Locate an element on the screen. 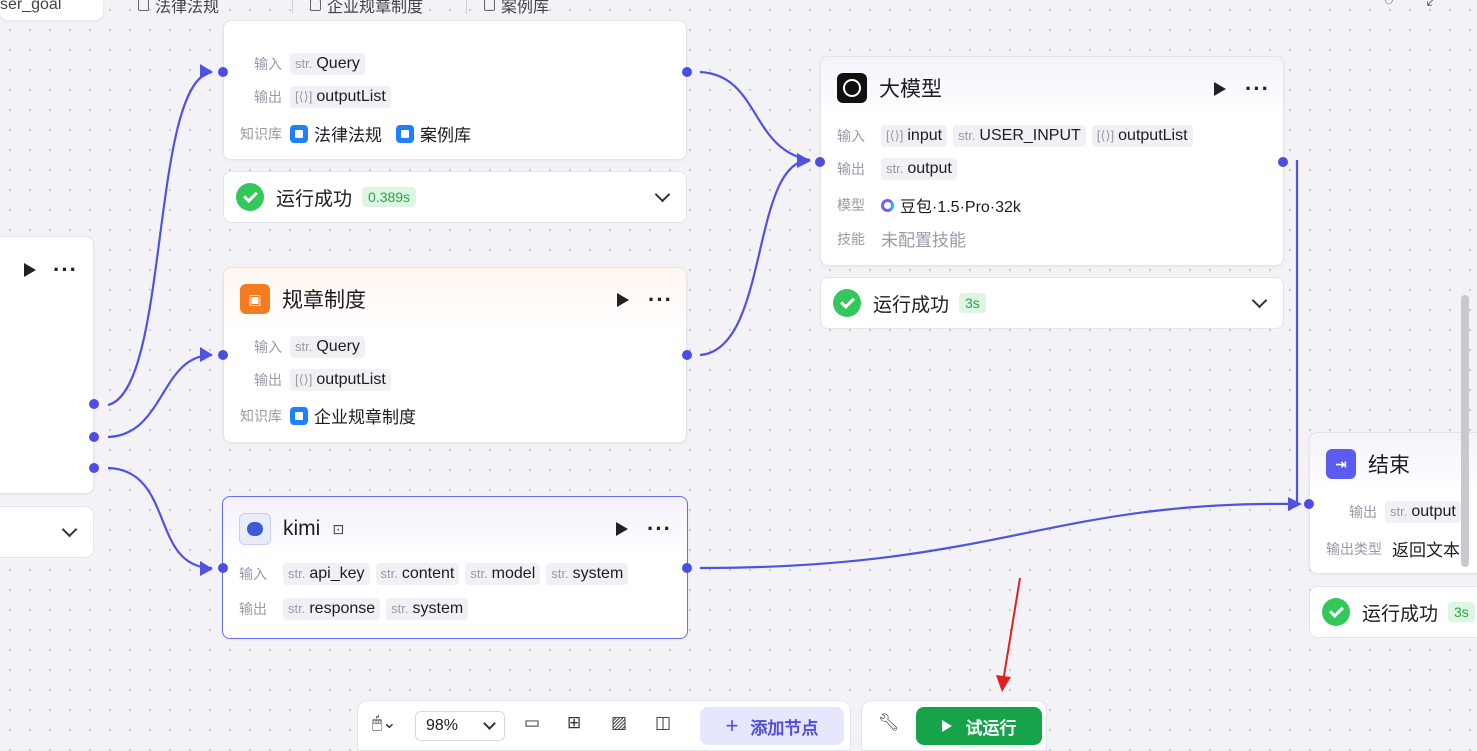 The height and width of the screenshot is (751, 1477). image-icon: ▨ is located at coordinates (619, 723).